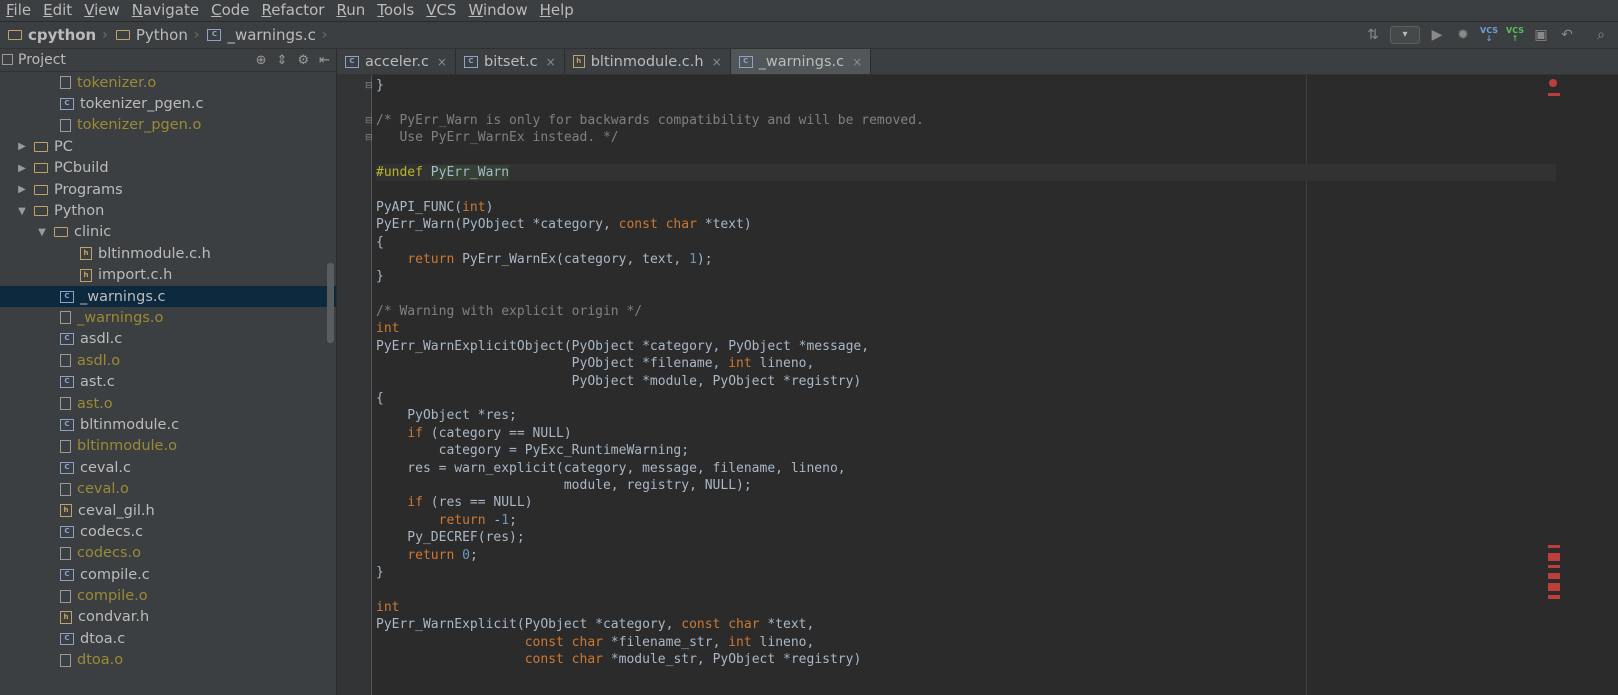 The height and width of the screenshot is (695, 1618). I want to click on menu-window: Window, so click(497, 10).